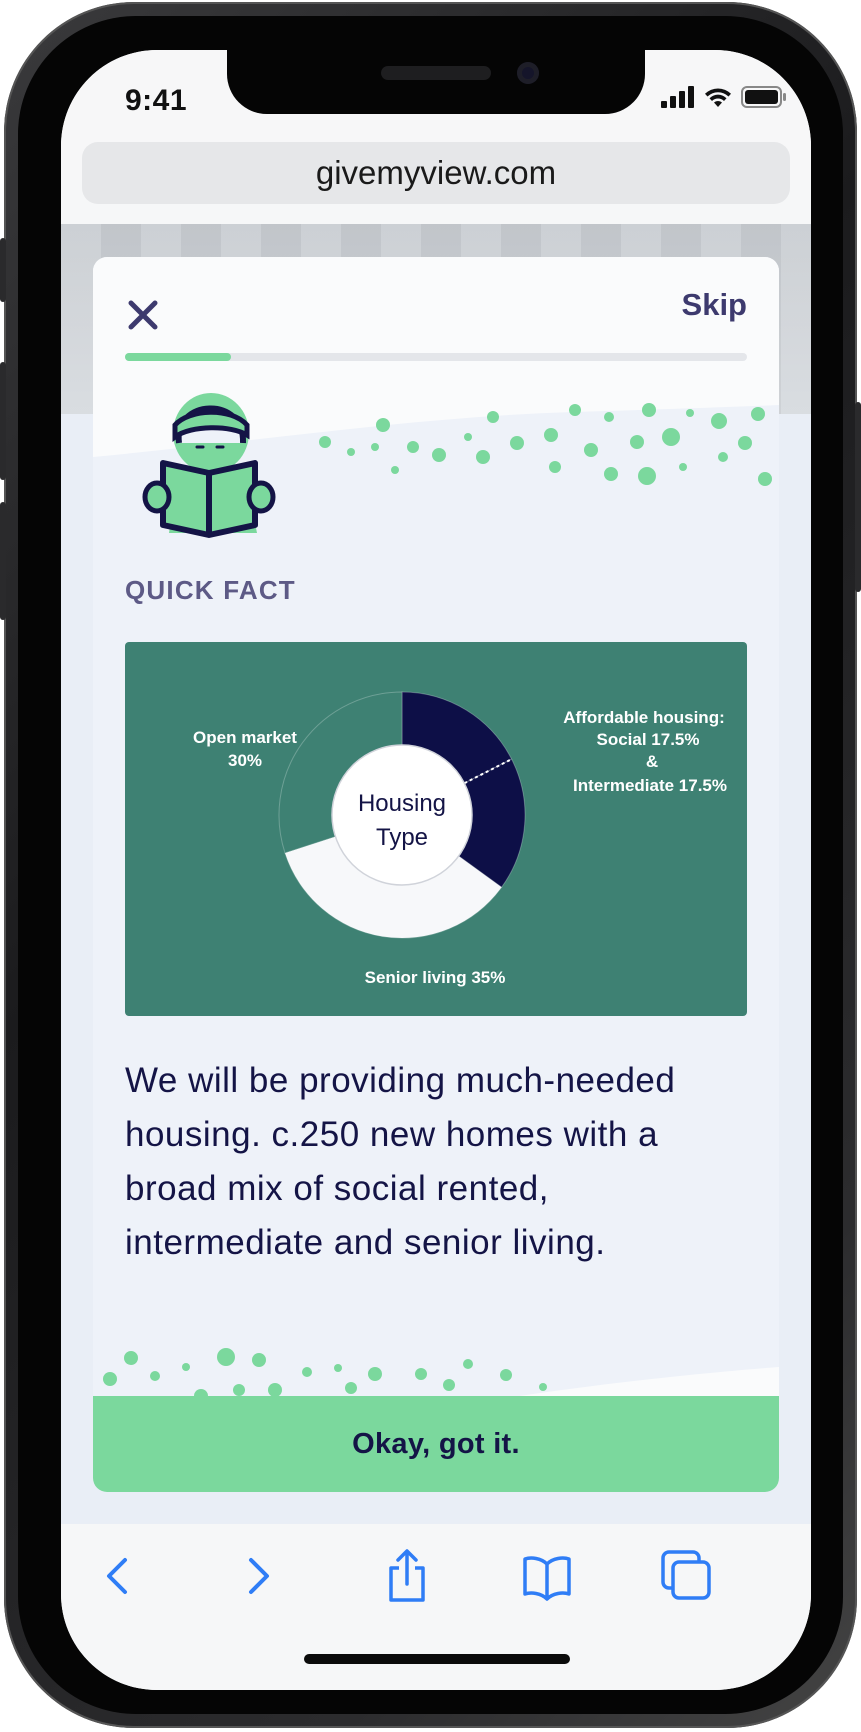 This screenshot has width=861, height=1732. Describe the element at coordinates (643, 717) in the screenshot. I see `affordable-label: Affordable housing:` at that location.